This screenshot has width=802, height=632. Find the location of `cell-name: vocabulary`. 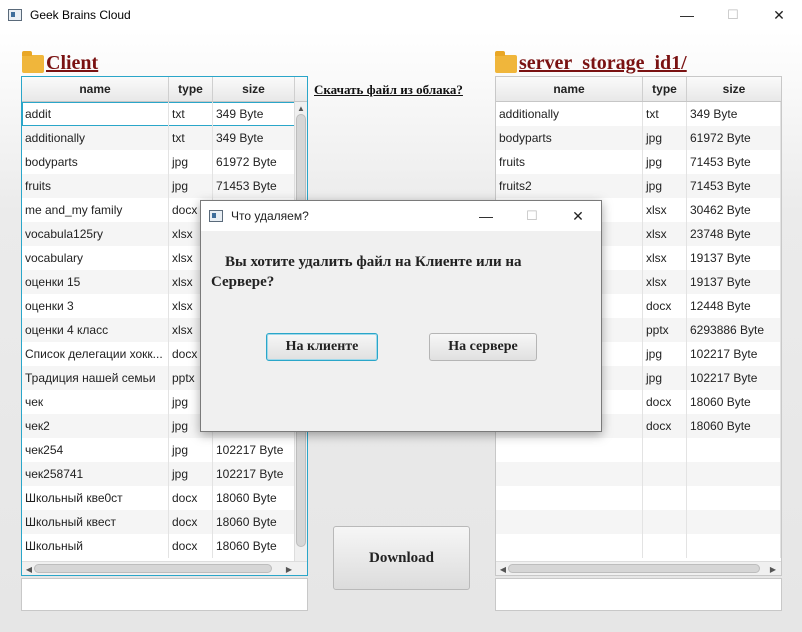

cell-name: vocabulary is located at coordinates (95, 258).